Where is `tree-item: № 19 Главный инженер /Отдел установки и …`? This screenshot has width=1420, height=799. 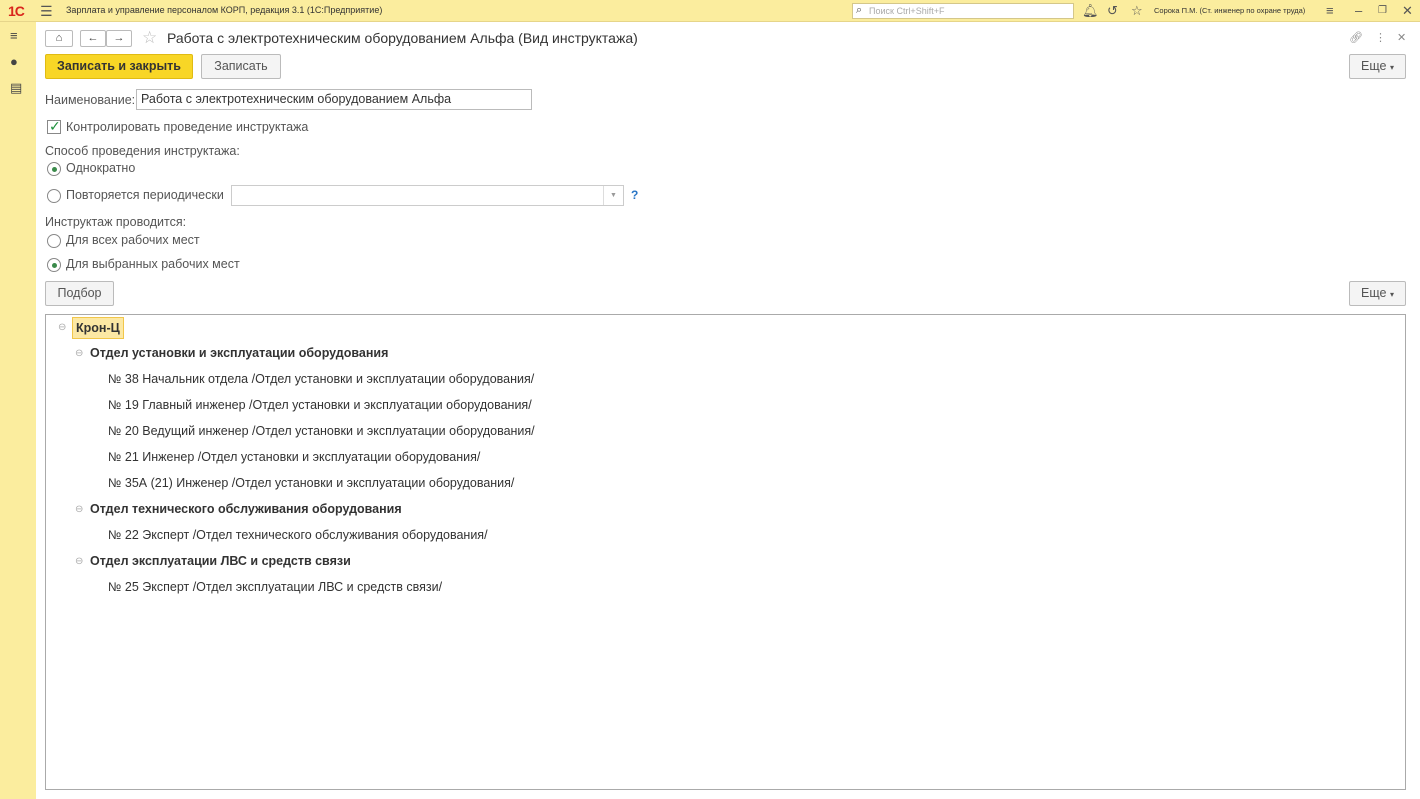 tree-item: № 19 Главный инженер /Отдел установки и … is located at coordinates (320, 405).